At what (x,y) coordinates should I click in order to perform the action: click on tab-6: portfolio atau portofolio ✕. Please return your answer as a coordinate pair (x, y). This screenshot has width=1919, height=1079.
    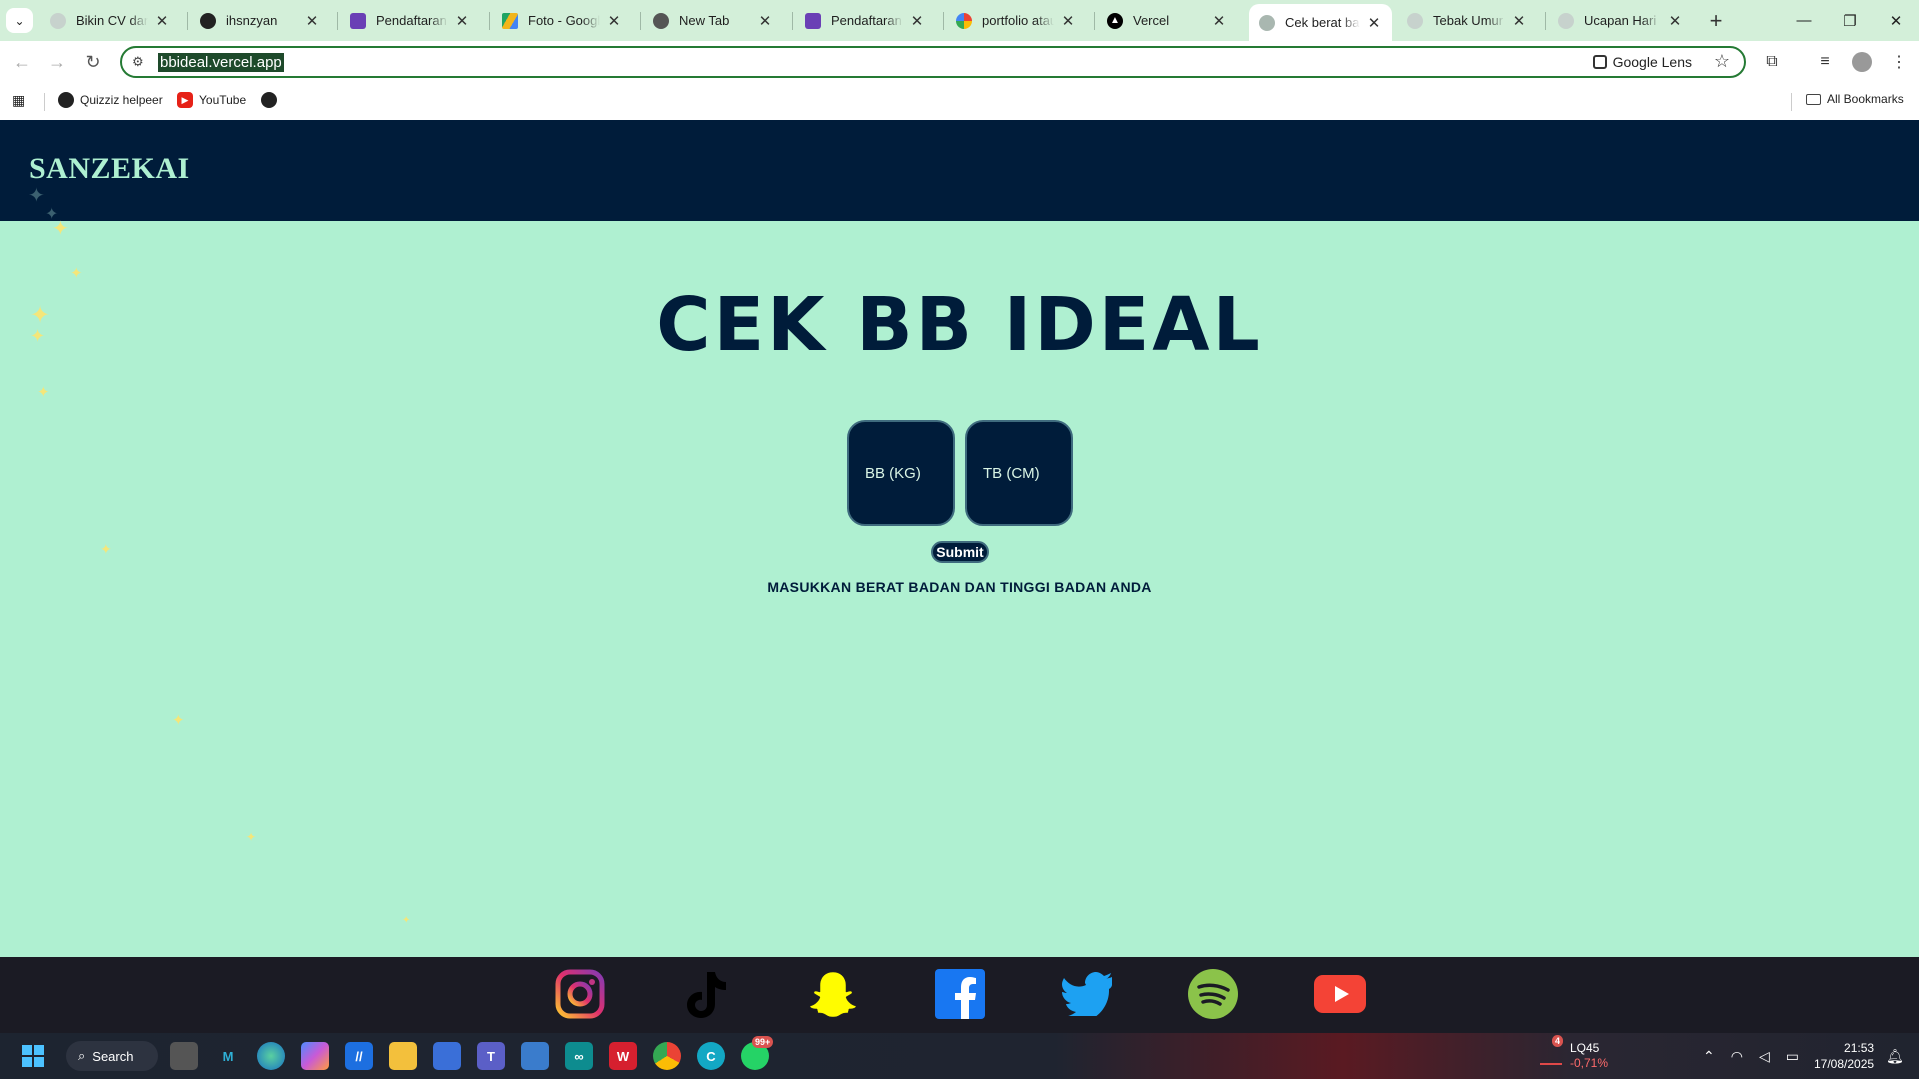
    Looking at the image, I should click on (1016, 20).